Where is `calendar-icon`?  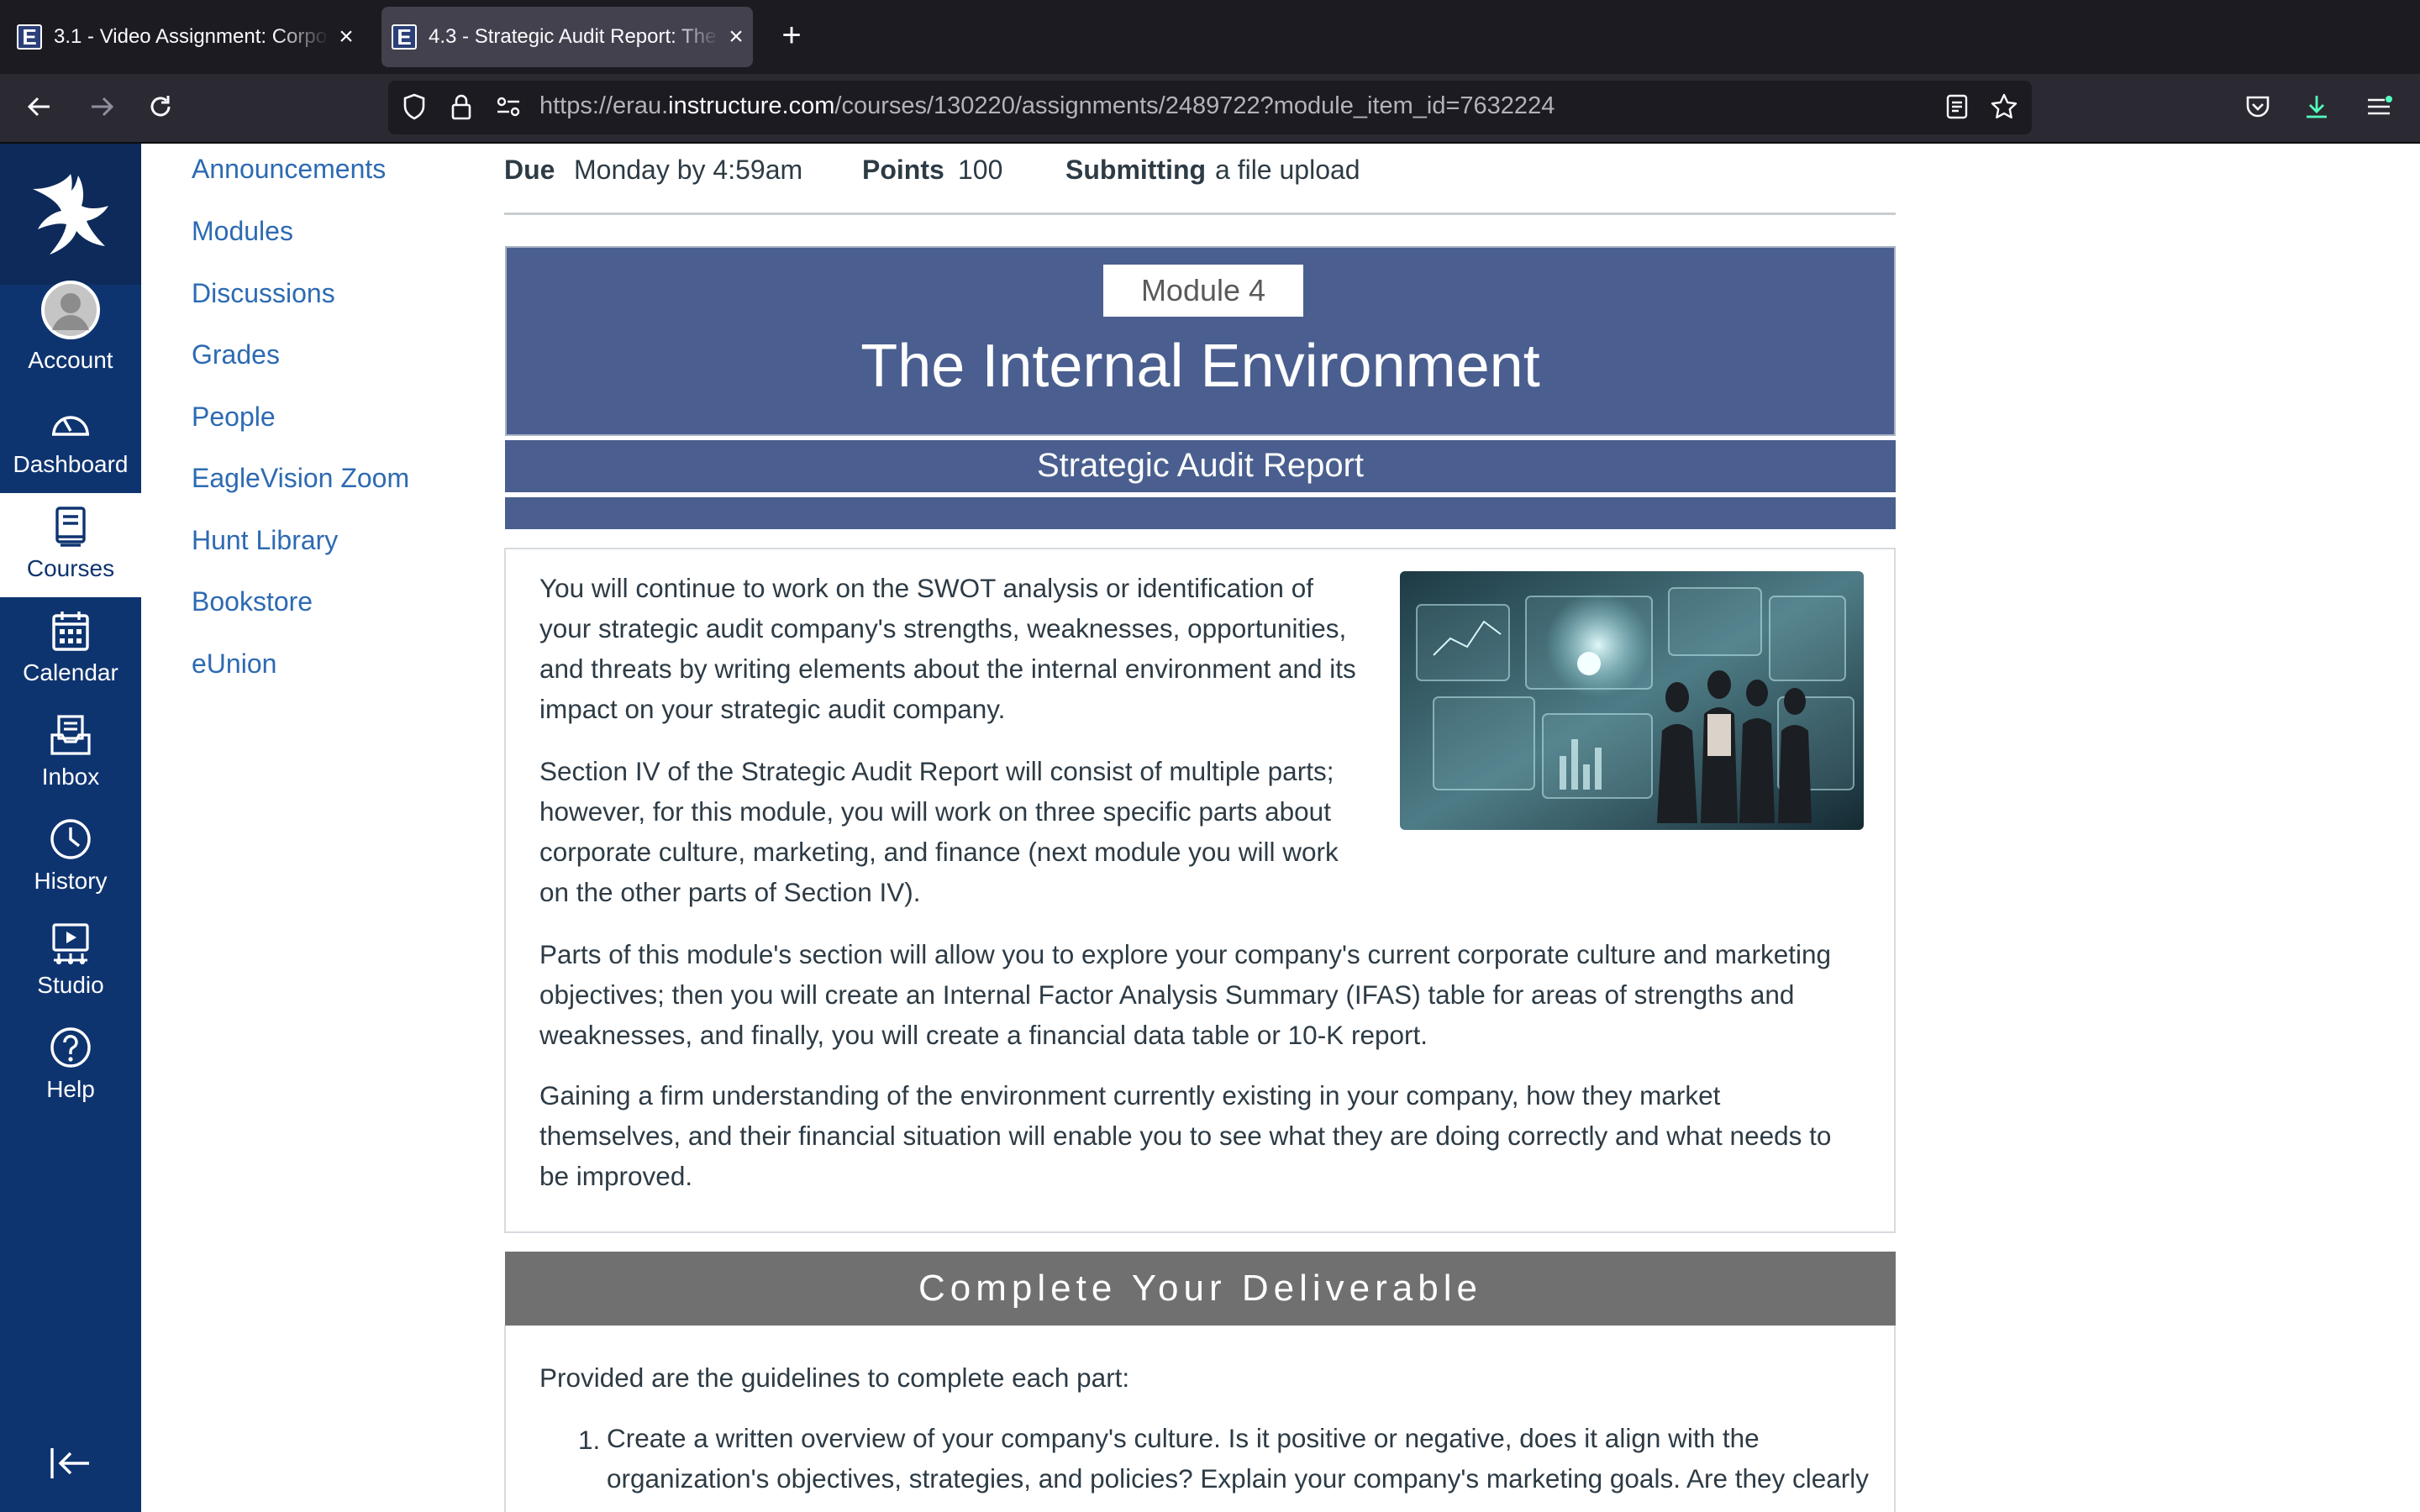 calendar-icon is located at coordinates (70, 631).